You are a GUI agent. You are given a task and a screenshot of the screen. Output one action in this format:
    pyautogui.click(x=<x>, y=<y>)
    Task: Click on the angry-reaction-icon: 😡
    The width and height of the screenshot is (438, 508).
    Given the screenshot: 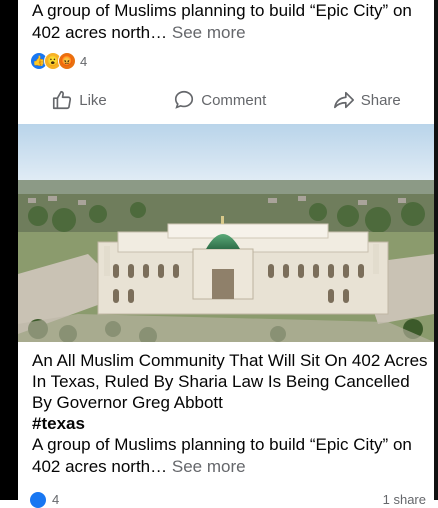 What is the action you would take?
    pyautogui.click(x=67, y=61)
    